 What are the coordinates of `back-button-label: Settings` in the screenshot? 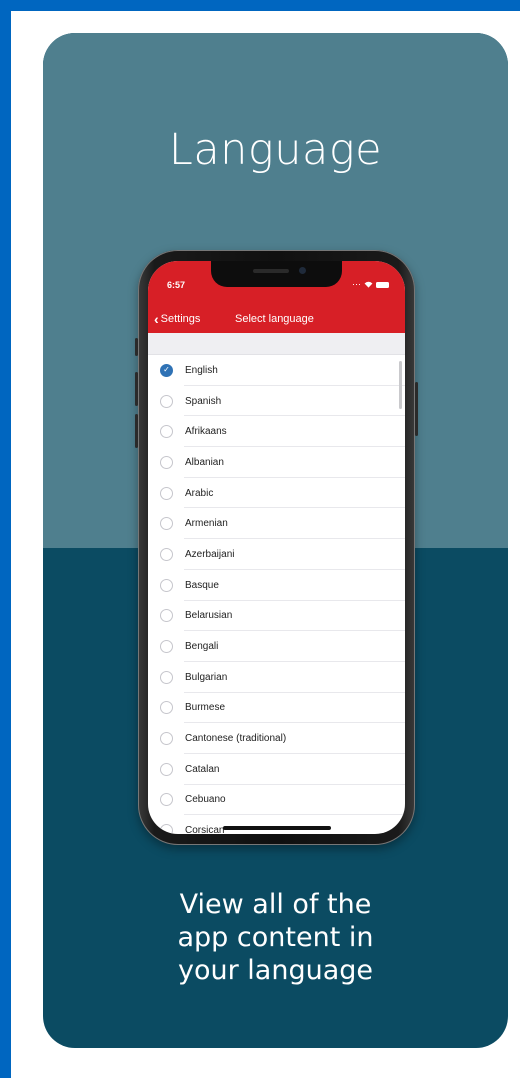 It's located at (180, 319).